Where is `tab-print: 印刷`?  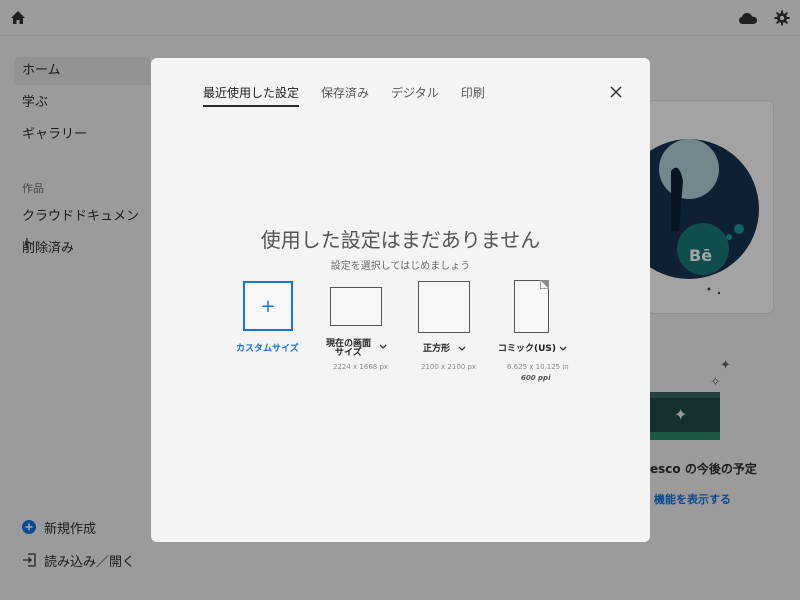 tab-print: 印刷 is located at coordinates (473, 95).